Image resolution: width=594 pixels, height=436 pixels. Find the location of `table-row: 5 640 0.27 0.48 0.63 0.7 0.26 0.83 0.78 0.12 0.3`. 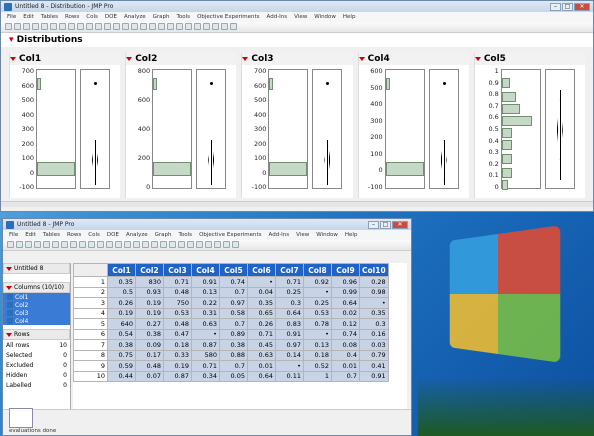

table-row: 5 640 0.27 0.48 0.63 0.7 0.26 0.83 0.78 0.12 0.3 is located at coordinates (231, 324).